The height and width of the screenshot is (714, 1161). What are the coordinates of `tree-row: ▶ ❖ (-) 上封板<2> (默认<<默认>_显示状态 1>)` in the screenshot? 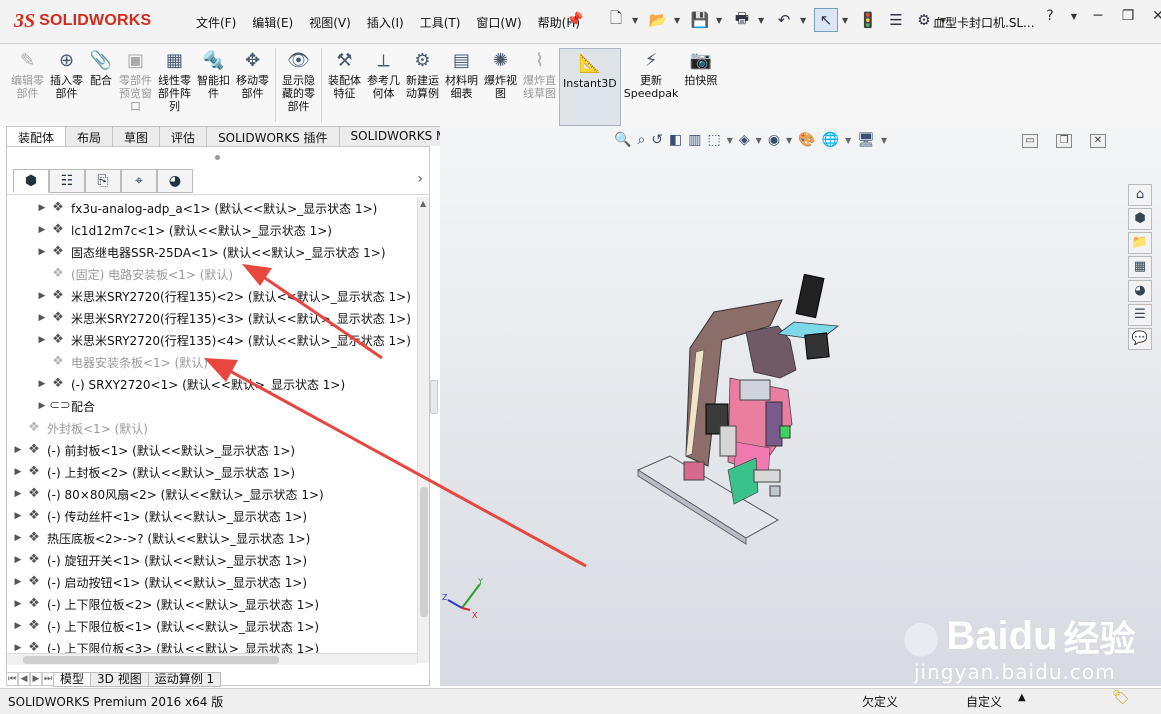 It's located at (153, 472).